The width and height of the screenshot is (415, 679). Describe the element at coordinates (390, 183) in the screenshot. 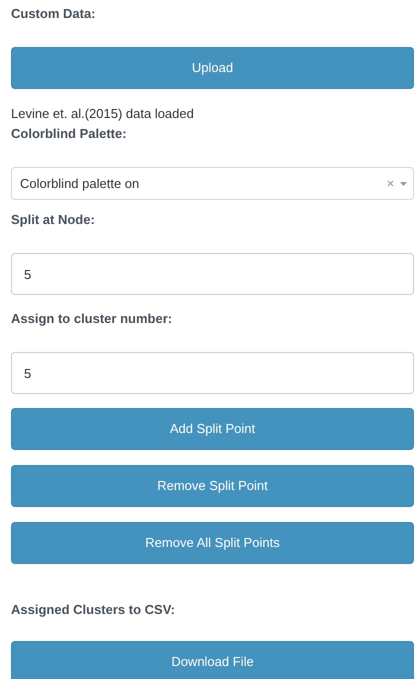

I see `clear-icon` at that location.